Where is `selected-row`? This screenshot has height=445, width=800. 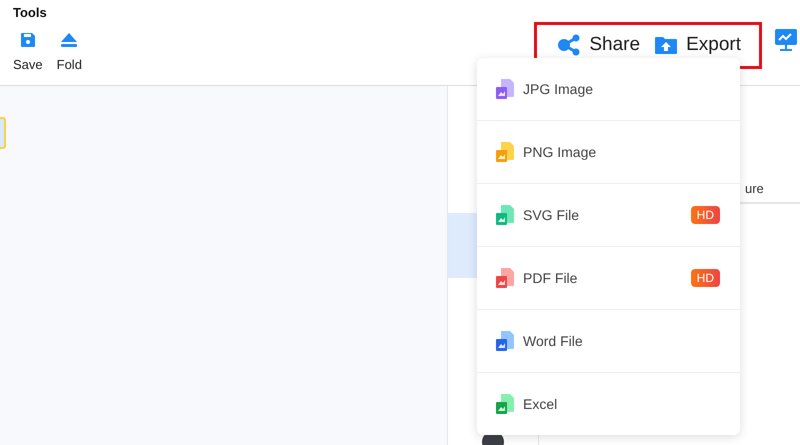
selected-row is located at coordinates (463, 245).